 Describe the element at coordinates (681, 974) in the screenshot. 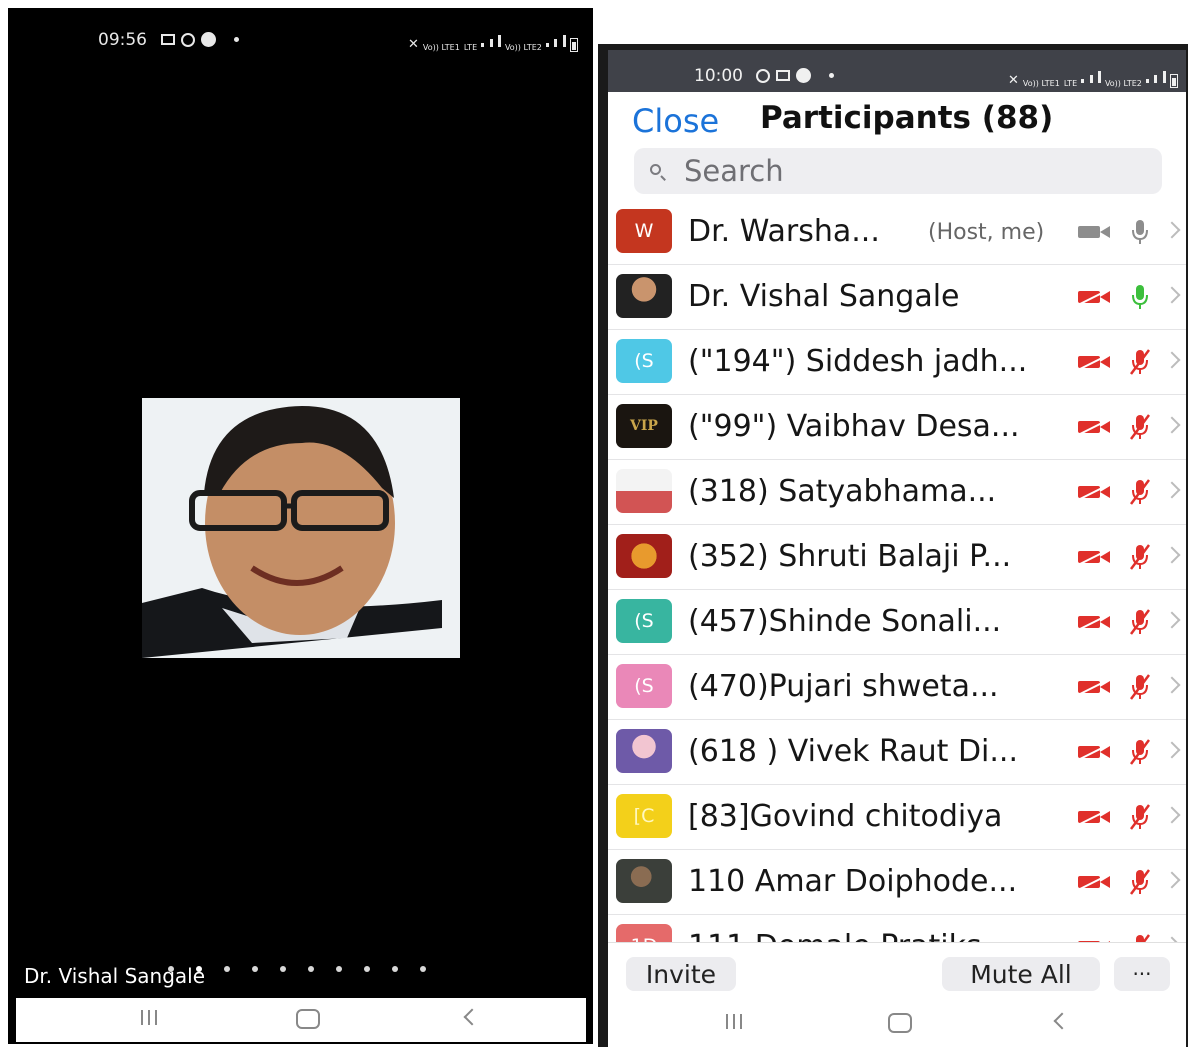

I see `invite-button: Invite` at that location.